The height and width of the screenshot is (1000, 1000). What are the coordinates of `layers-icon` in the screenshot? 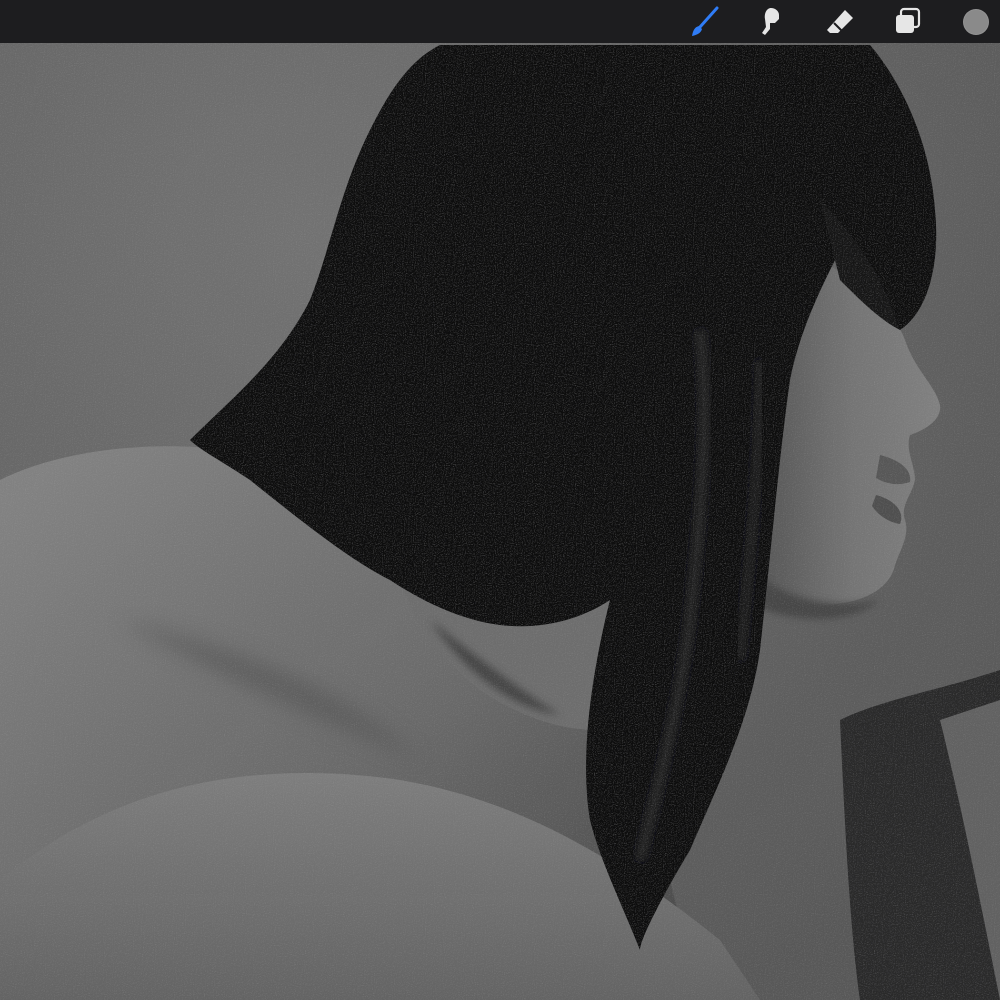 It's located at (908, 20).